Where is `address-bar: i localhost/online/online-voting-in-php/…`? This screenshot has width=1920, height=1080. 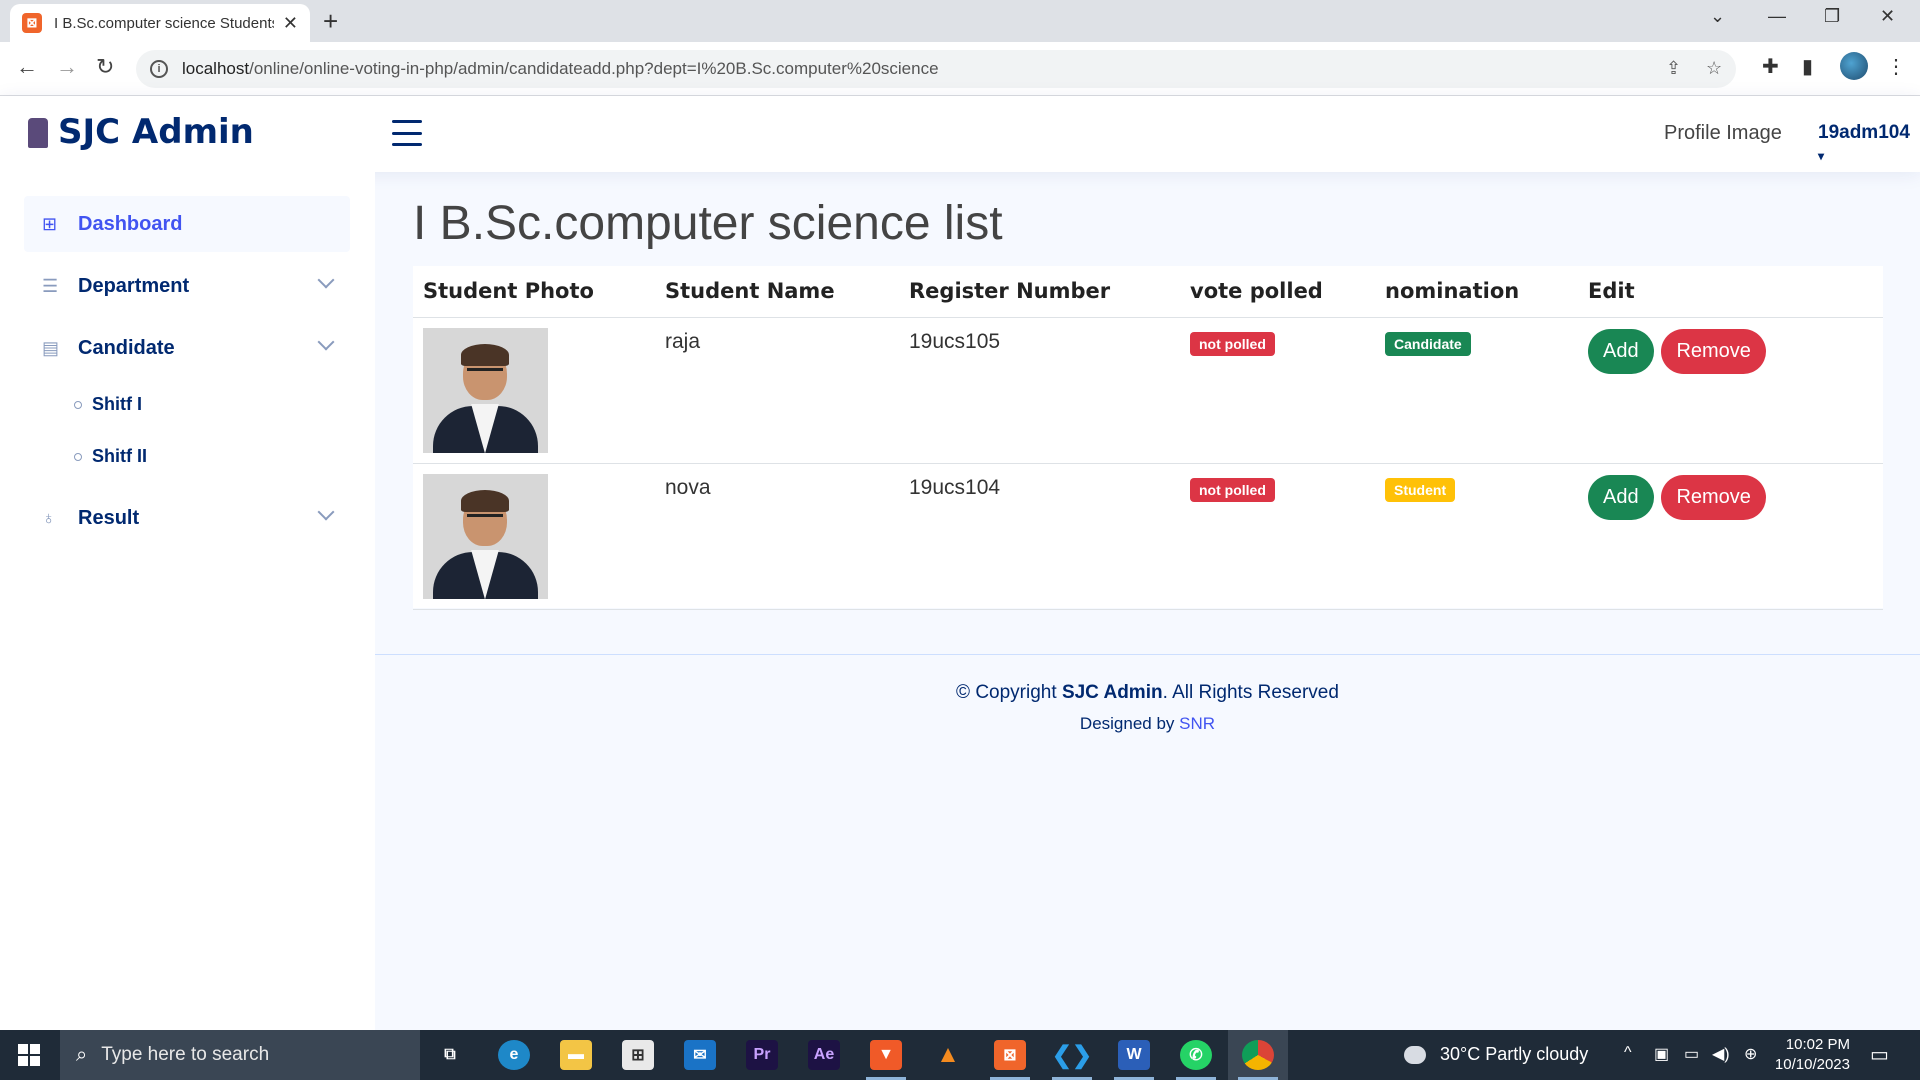 address-bar: i localhost/online/online-voting-in-php/… is located at coordinates (936, 69).